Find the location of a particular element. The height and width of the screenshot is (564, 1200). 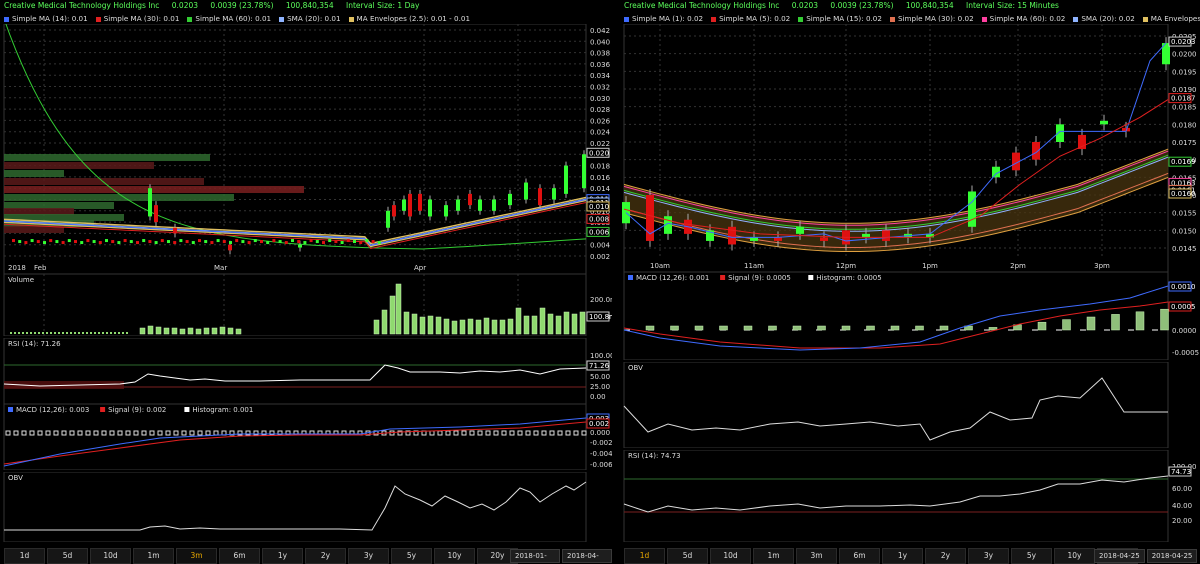

y-axis-tick: 0.0145 is located at coordinates (1184, 249).